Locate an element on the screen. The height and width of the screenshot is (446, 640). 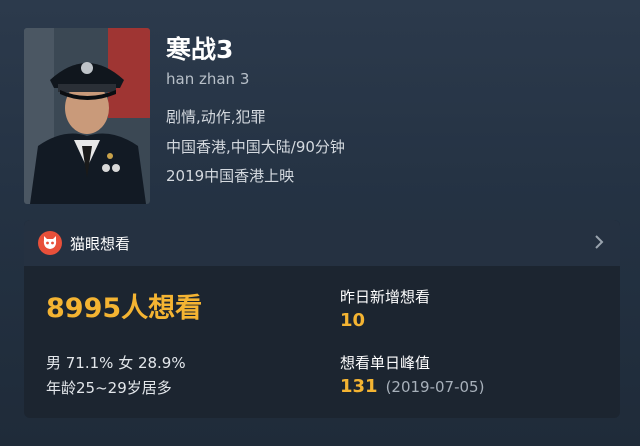
peak-value: 131 is located at coordinates (359, 386).